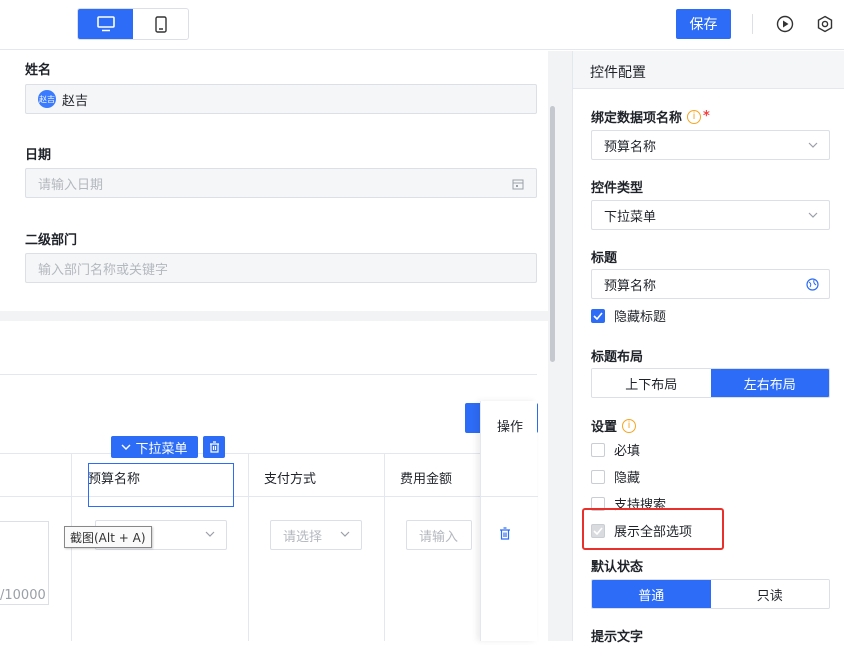 This screenshot has height=645, width=844. Describe the element at coordinates (71, 185) in the screenshot. I see `date-placeholder: 请输入日期` at that location.